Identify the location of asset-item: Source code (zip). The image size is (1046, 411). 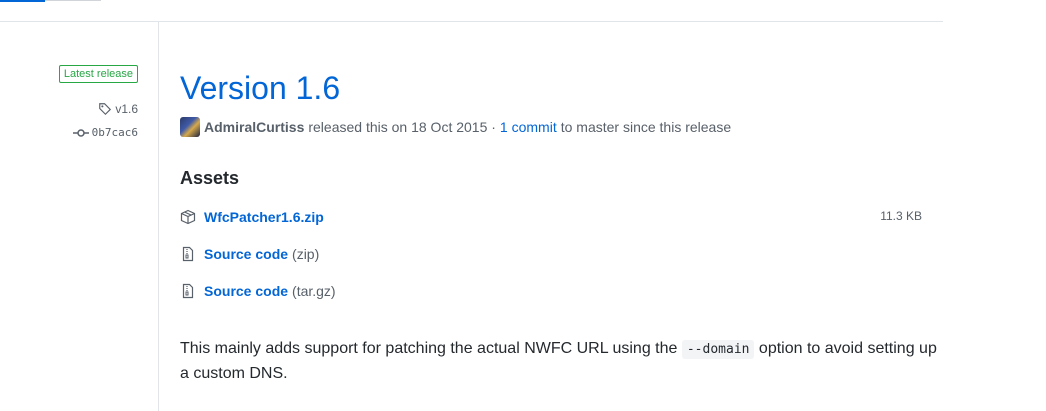
(249, 254).